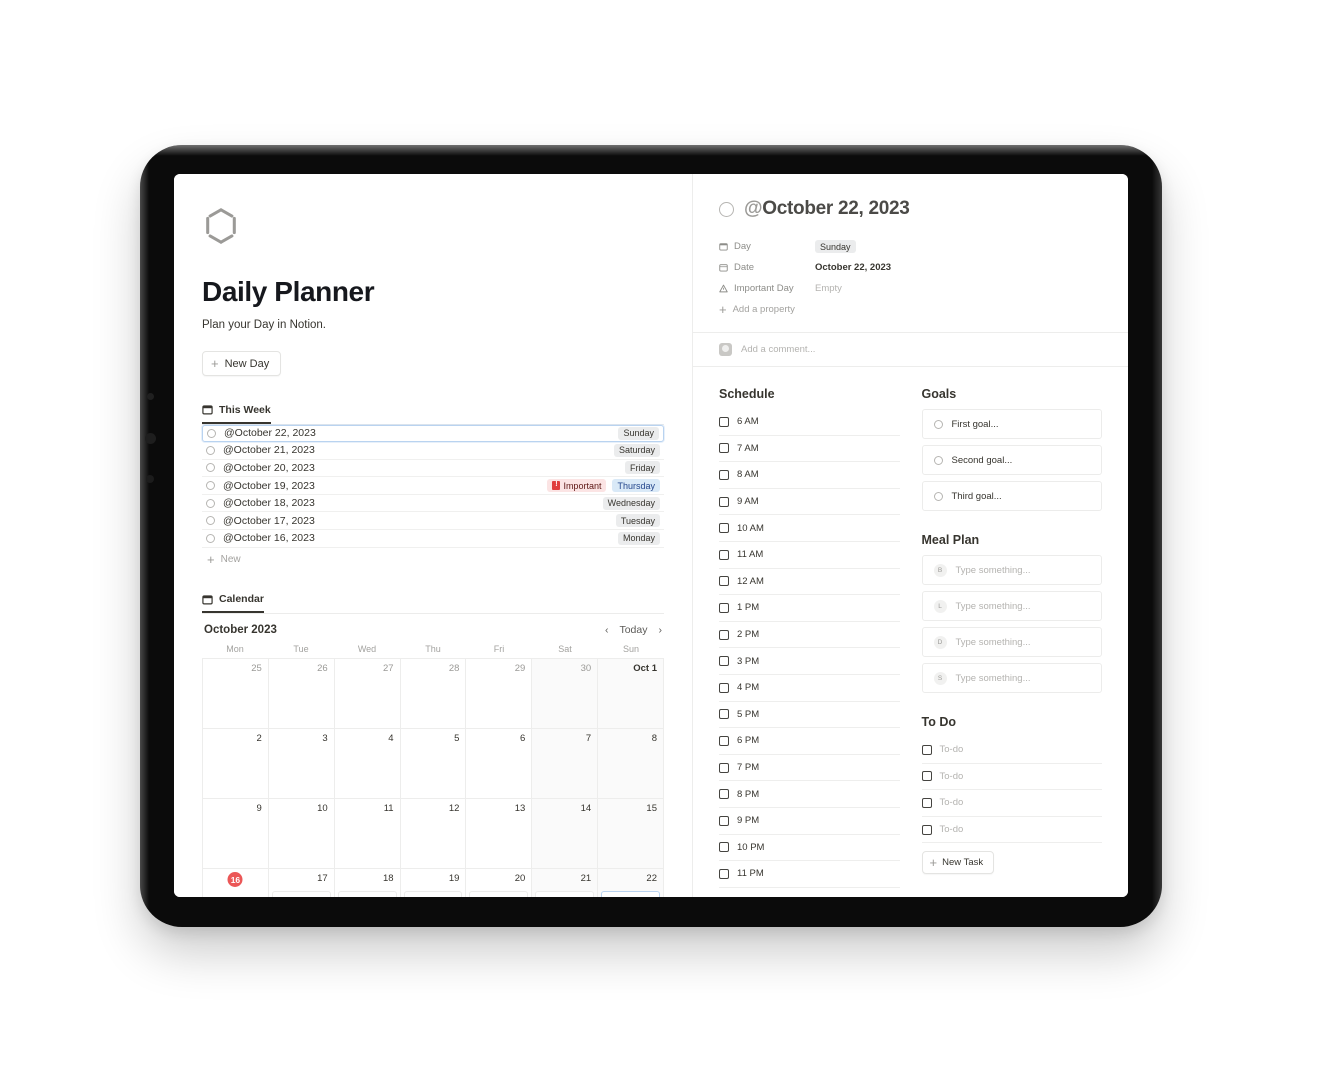 Image resolution: width=1320 pixels, height=1080 pixels. Describe the element at coordinates (809, 528) in the screenshot. I see `schedule-row: 10 AM` at that location.